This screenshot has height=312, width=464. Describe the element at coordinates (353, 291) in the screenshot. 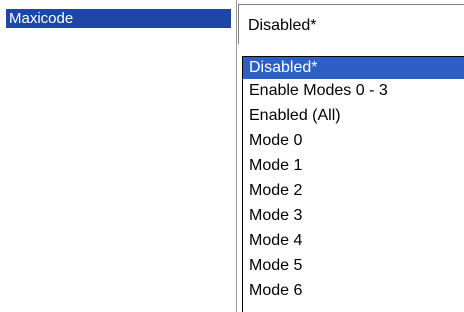

I see `option-mode-6: Mode 6` at that location.